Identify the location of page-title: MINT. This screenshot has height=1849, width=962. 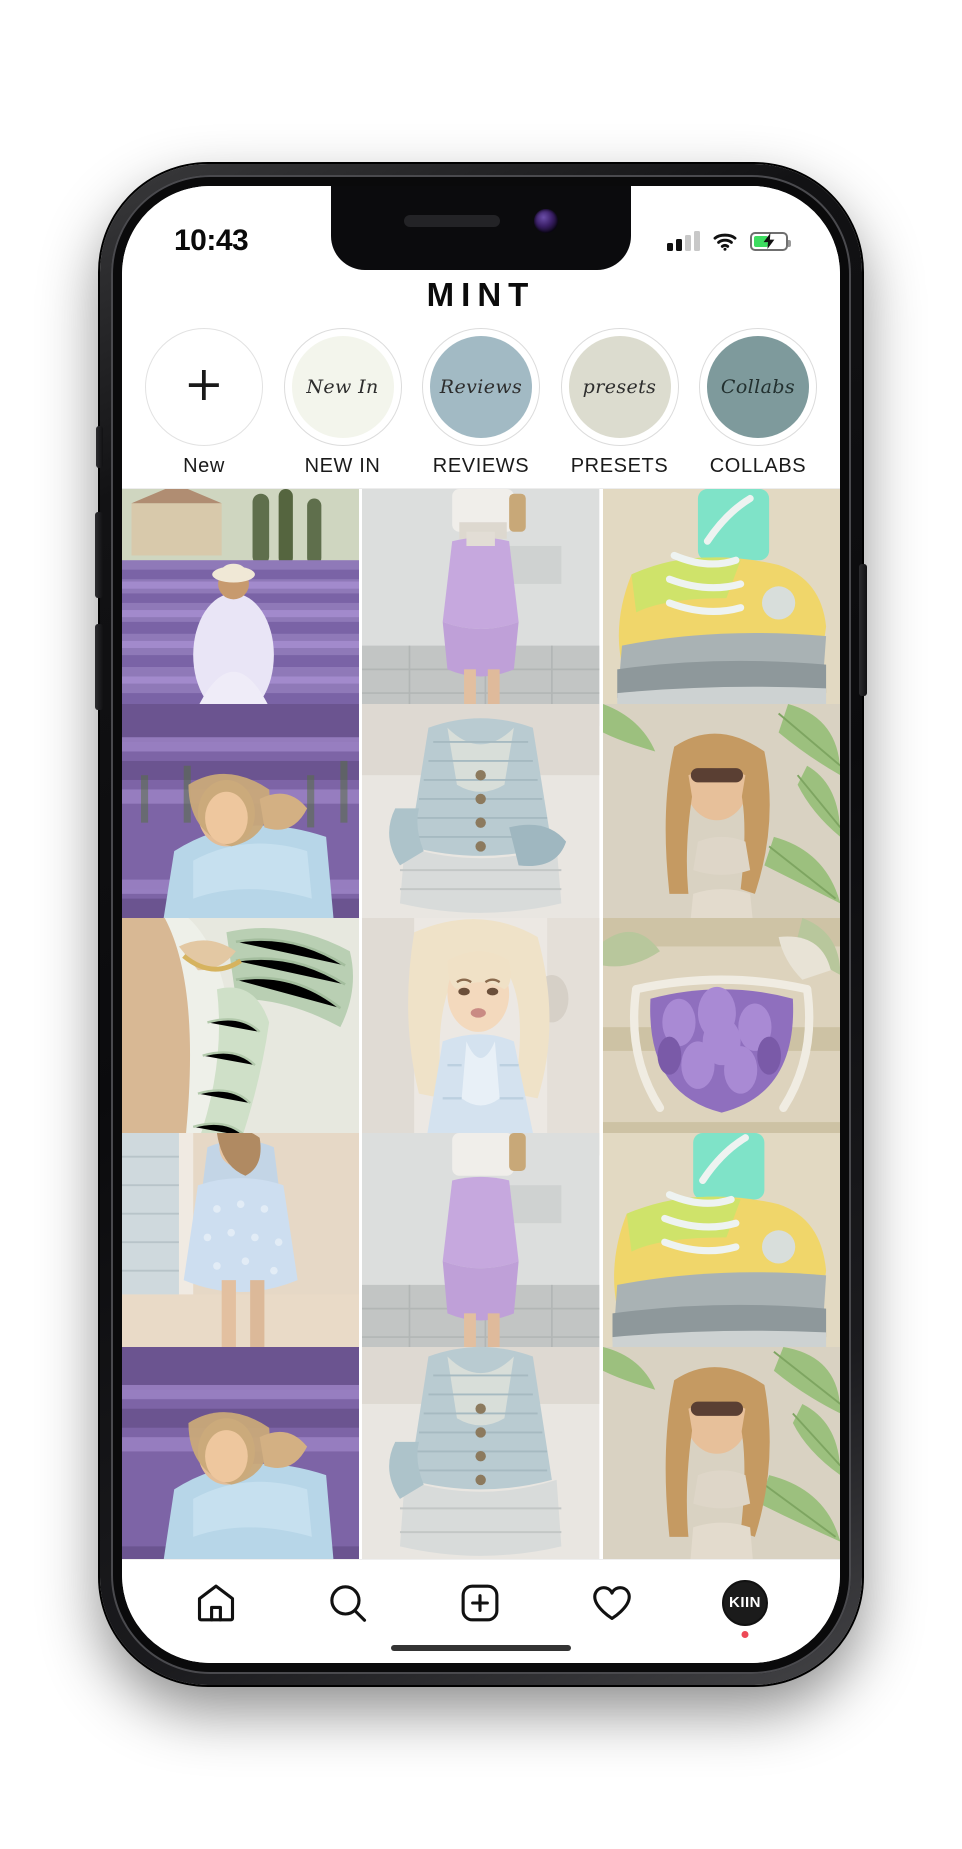
(481, 299).